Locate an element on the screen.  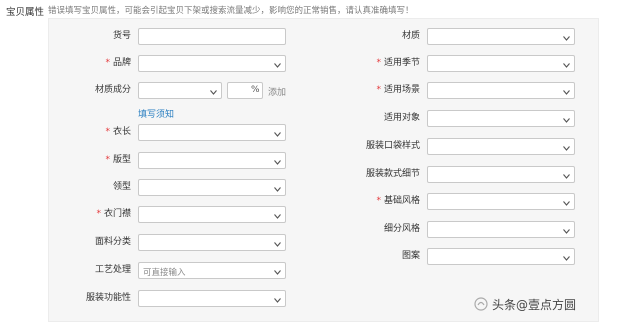
field-left-1-label: * 品牌 is located at coordinates (118, 63).